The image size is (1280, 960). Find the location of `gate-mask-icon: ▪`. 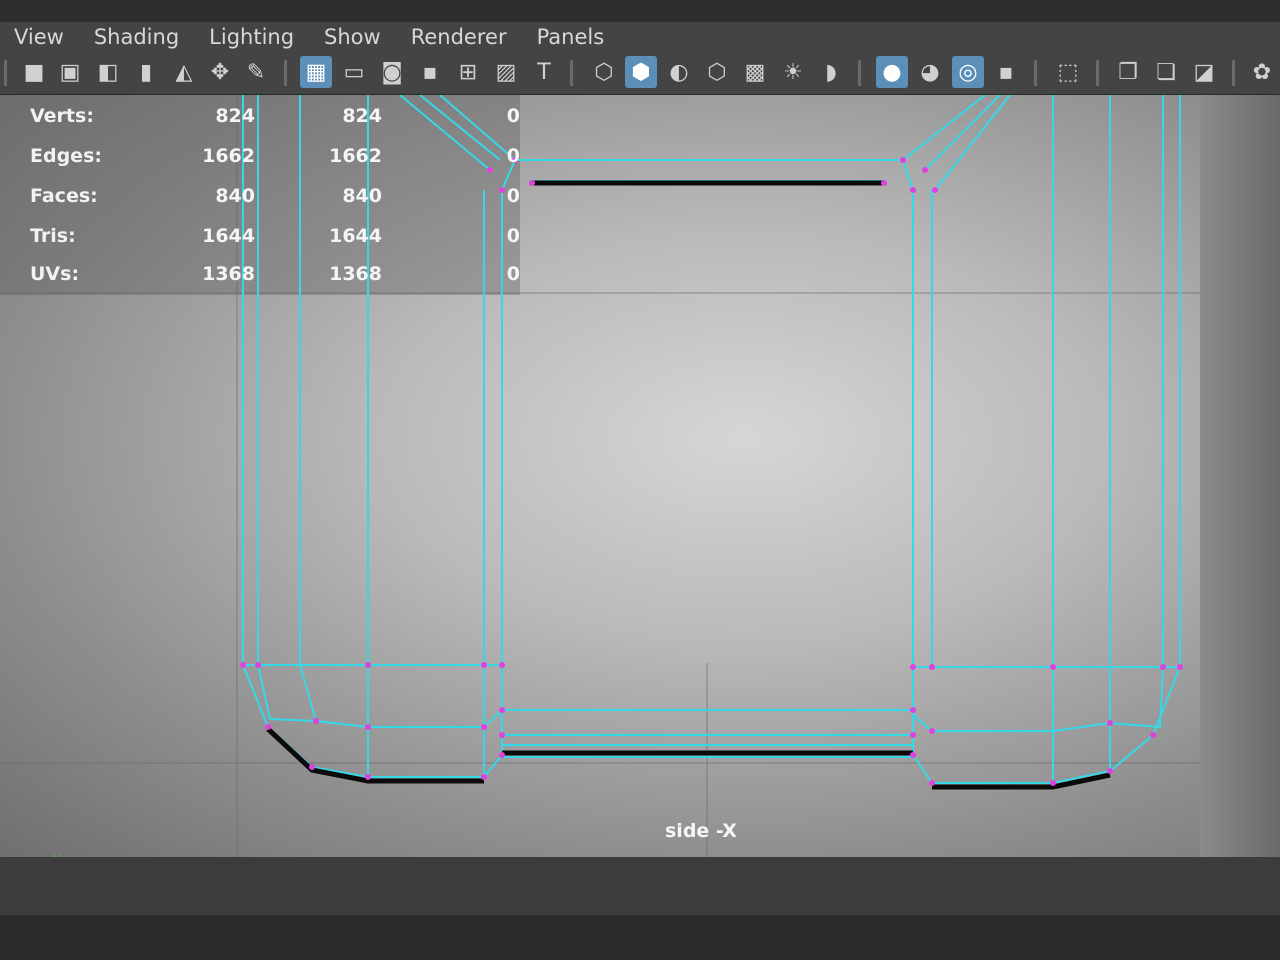

gate-mask-icon: ▪ is located at coordinates (430, 72).